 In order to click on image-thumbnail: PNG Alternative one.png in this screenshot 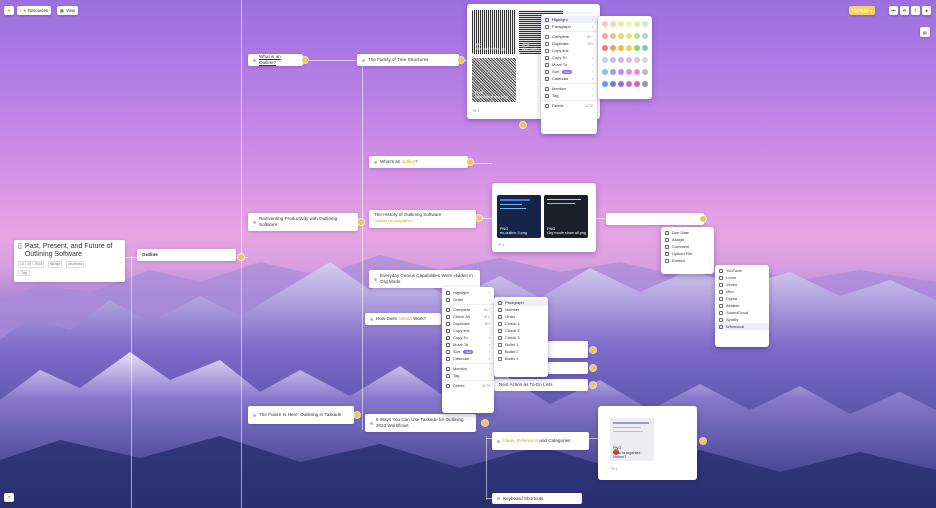, I will do `click(494, 80)`.